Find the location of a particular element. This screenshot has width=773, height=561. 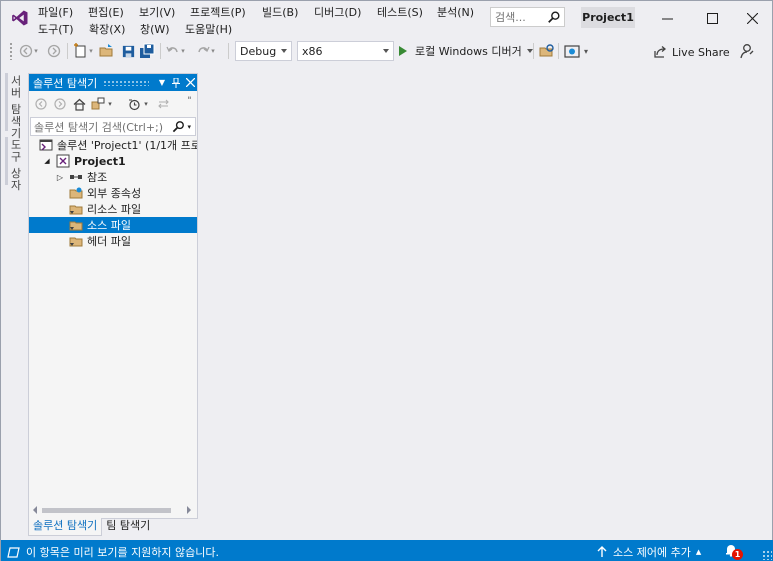

project-title: Project1 is located at coordinates (608, 17).